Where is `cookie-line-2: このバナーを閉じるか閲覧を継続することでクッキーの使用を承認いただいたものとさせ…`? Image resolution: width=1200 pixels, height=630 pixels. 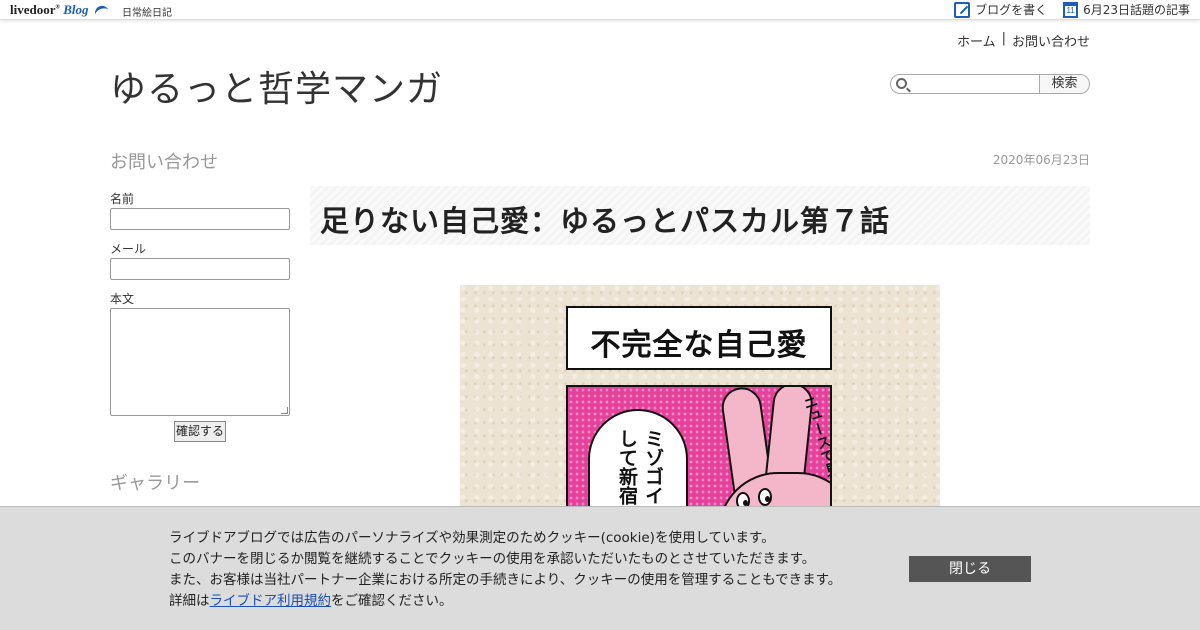 cookie-line-2: このバナーを閉じるか閲覧を継続することでクッキーの使用を承認いただいたものとさせ… is located at coordinates (492, 559).